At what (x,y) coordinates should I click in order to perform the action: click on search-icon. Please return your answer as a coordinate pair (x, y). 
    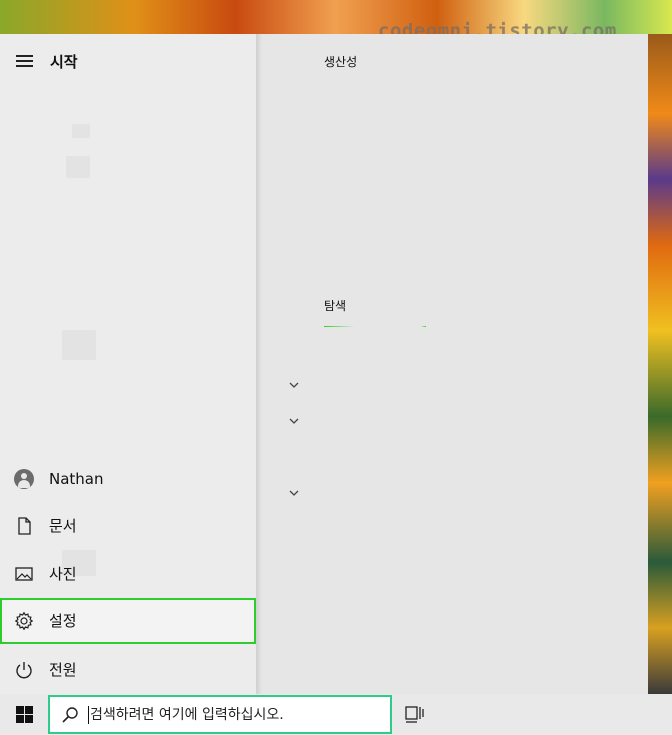
    Looking at the image, I should click on (70, 715).